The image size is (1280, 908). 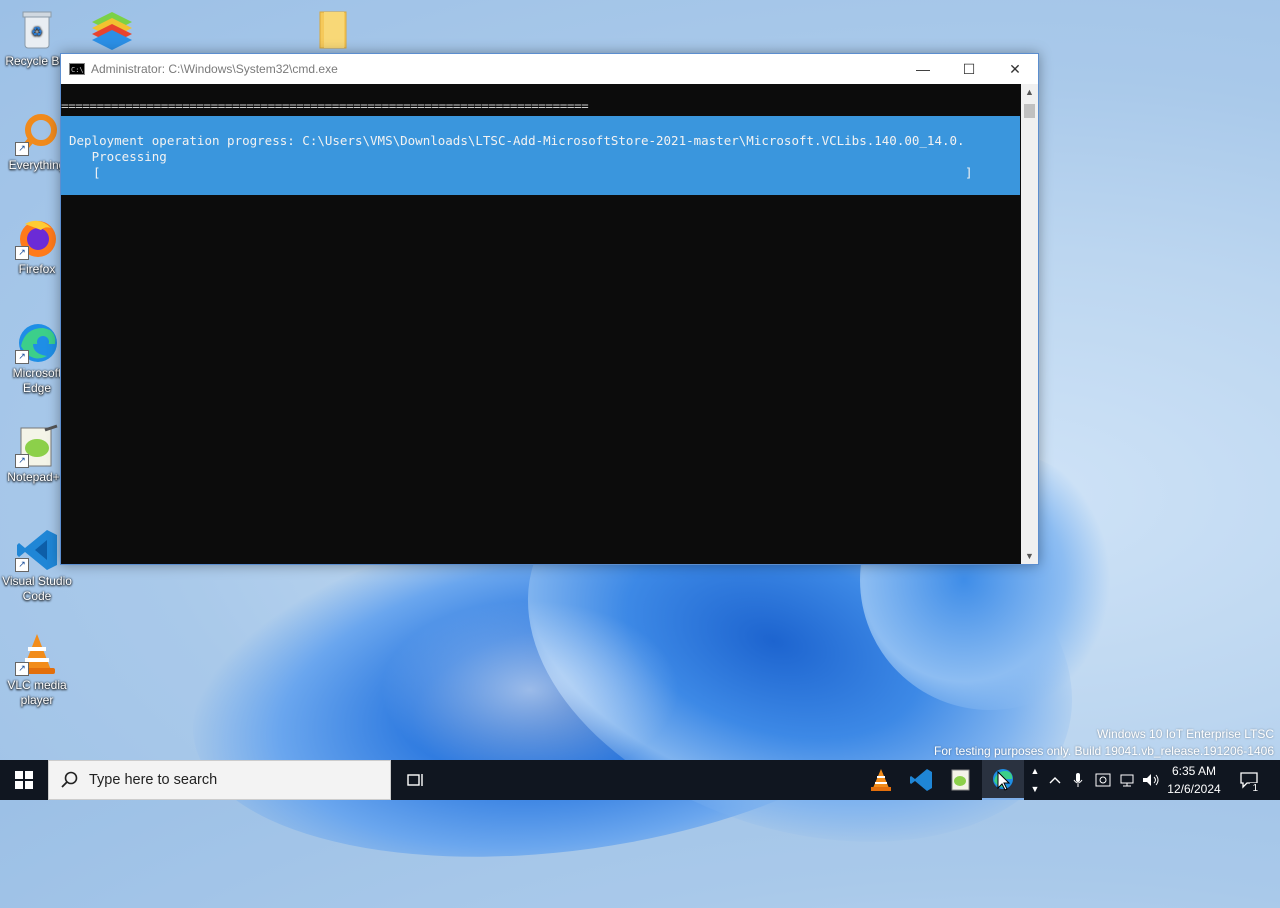 What do you see at coordinates (1029, 92) in the screenshot?
I see `scroll-up-icon: ▲` at bounding box center [1029, 92].